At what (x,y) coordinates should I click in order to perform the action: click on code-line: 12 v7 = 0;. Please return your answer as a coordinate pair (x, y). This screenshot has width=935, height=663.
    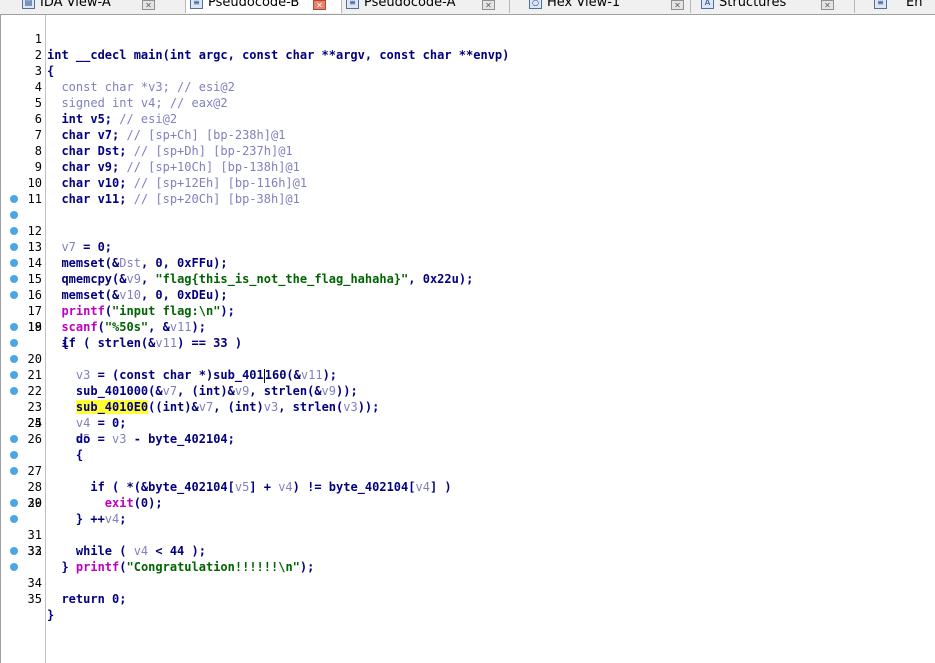
    Looking at the image, I should click on (467, 222).